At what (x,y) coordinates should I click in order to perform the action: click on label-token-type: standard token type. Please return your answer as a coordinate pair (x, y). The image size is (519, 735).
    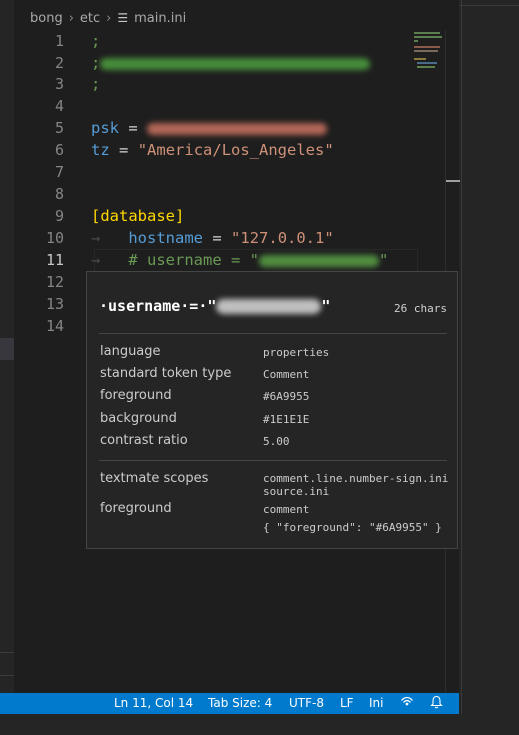
    Looking at the image, I should click on (166, 373).